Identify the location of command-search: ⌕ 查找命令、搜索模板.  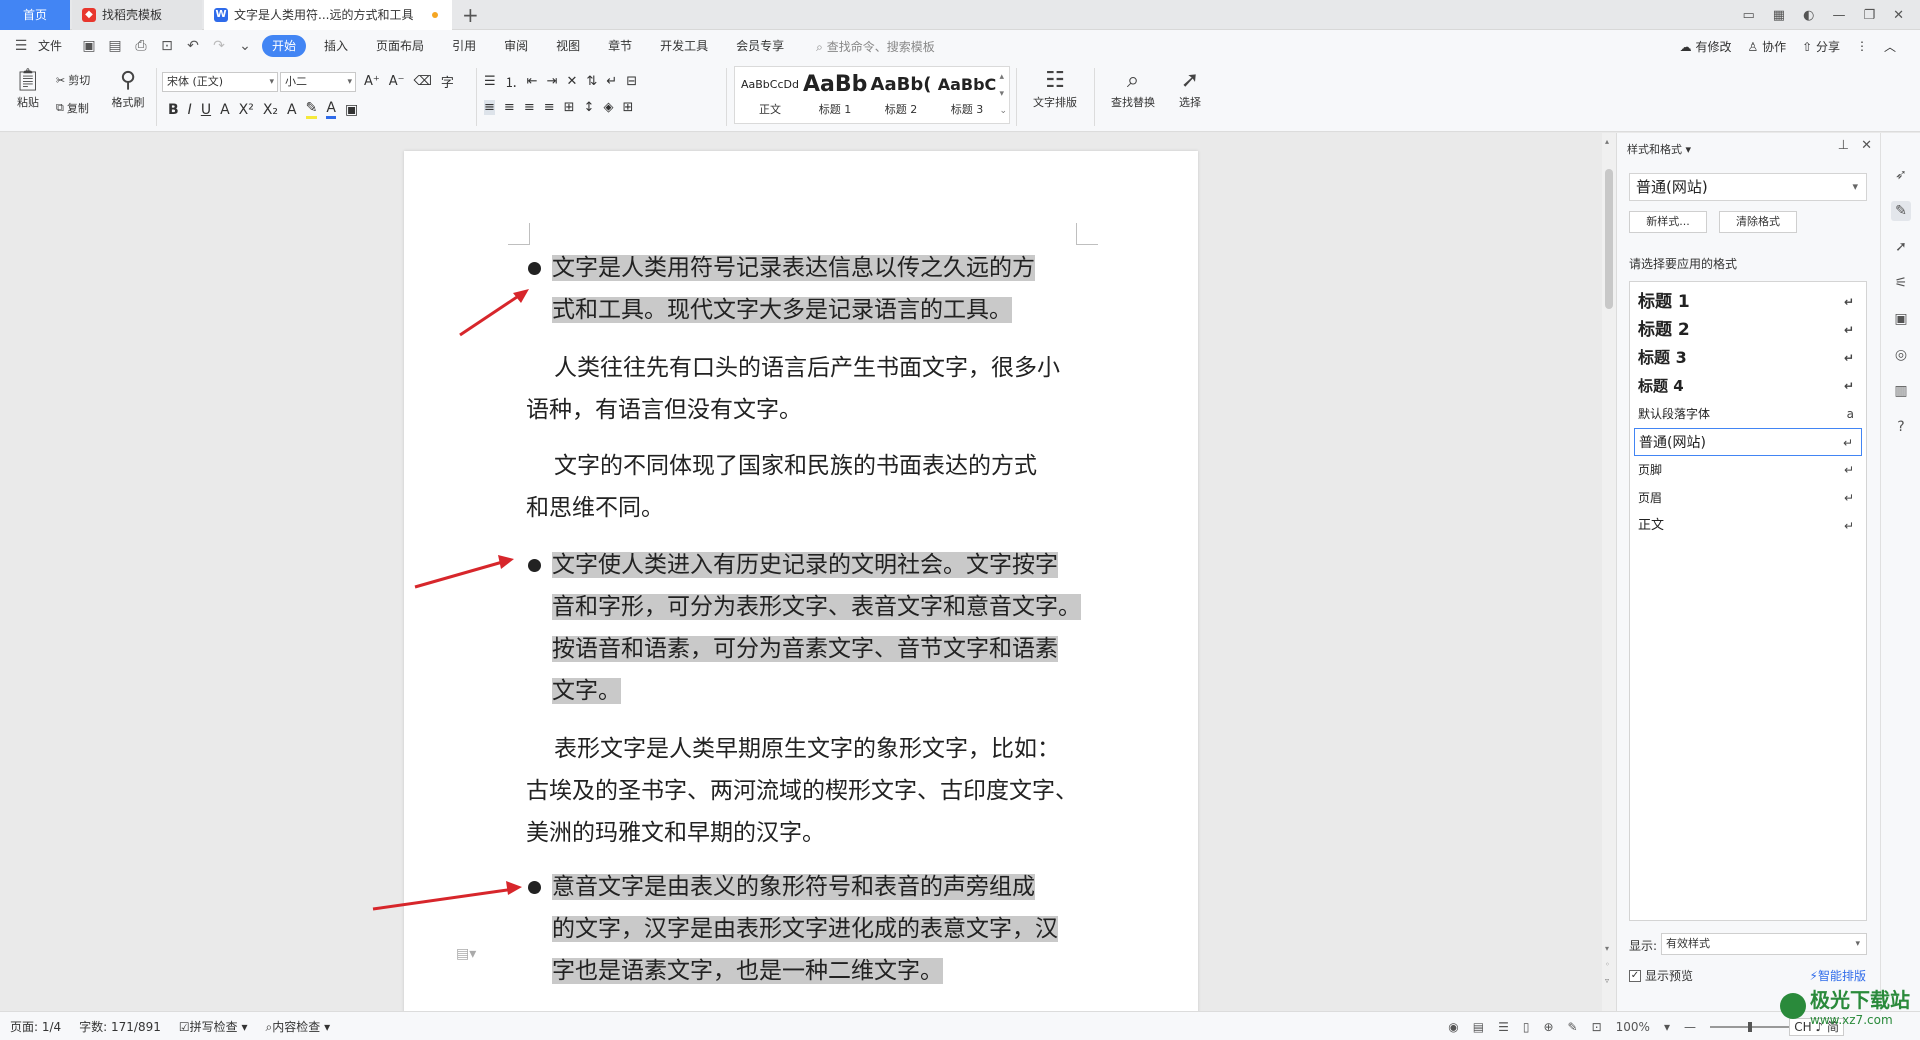
(875, 46).